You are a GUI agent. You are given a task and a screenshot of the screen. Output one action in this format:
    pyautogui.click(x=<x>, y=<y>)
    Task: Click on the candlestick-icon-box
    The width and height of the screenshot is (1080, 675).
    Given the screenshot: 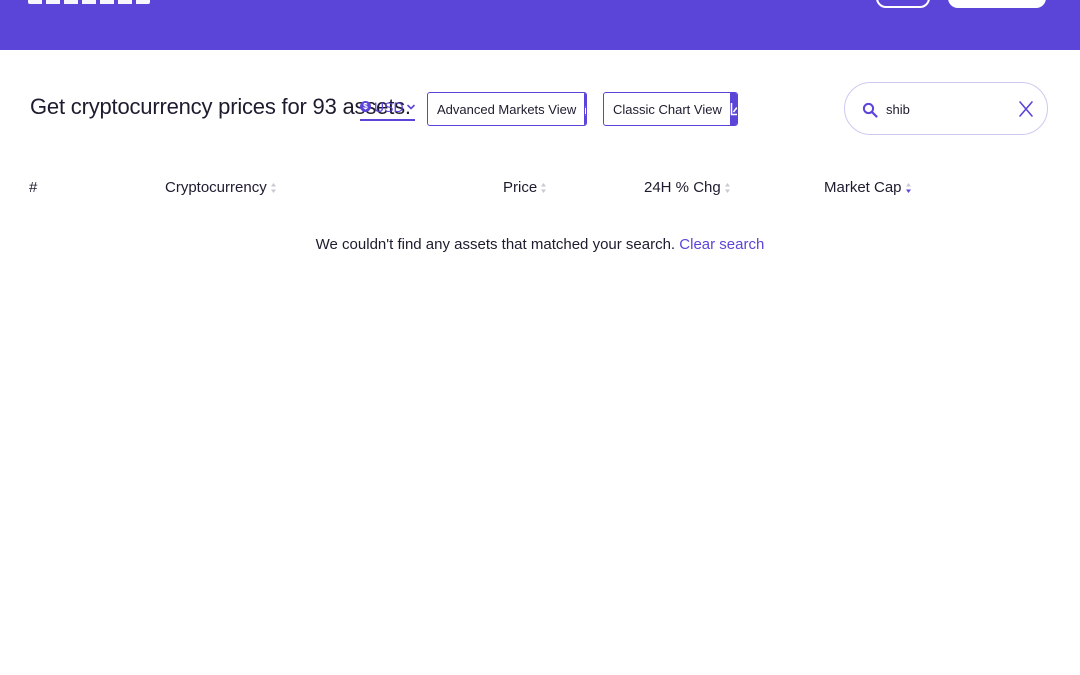 What is the action you would take?
    pyautogui.click(x=585, y=109)
    